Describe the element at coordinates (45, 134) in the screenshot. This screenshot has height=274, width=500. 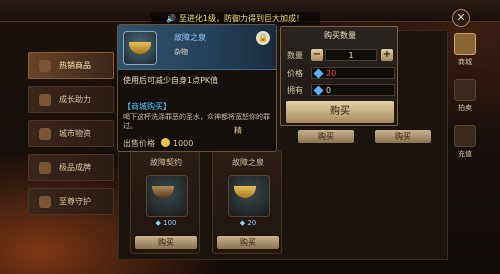
I see `supplies-icon` at that location.